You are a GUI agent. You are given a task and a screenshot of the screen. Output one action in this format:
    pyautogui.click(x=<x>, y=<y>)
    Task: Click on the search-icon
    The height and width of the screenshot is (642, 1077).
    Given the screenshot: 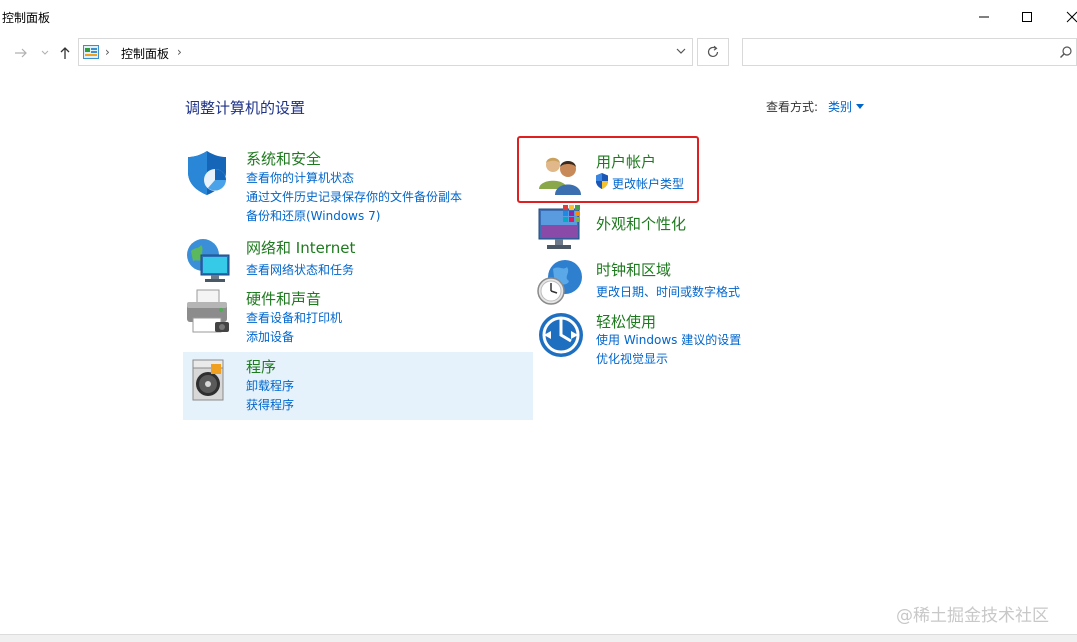 What is the action you would take?
    pyautogui.click(x=1066, y=52)
    